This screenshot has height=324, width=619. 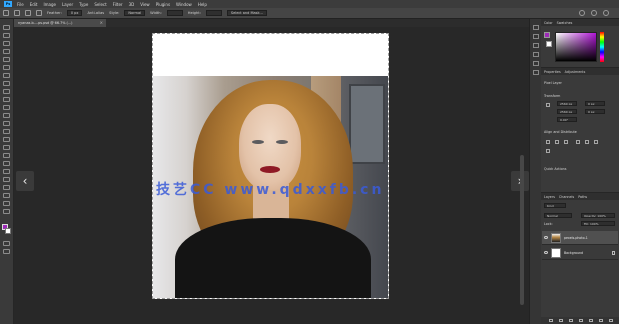 What do you see at coordinates (163, 4) in the screenshot?
I see `menu-plugins: Plugins` at bounding box center [163, 4].